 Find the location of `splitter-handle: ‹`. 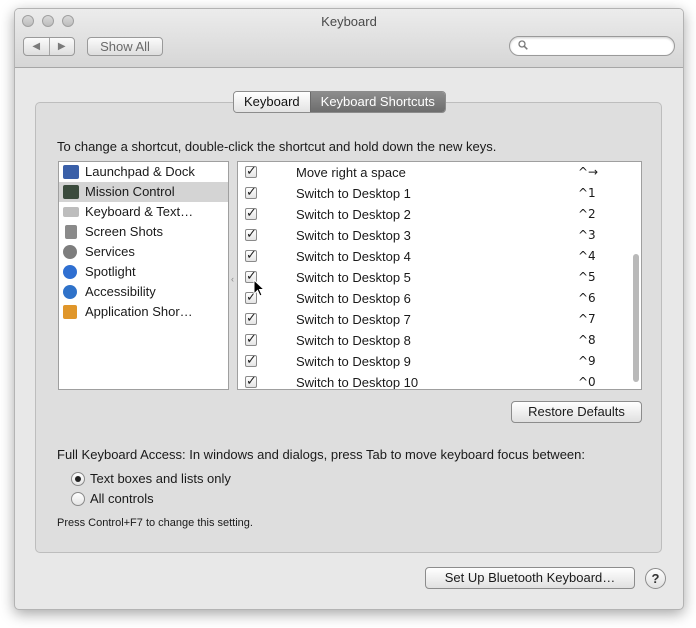

splitter-handle: ‹ is located at coordinates (232, 279).